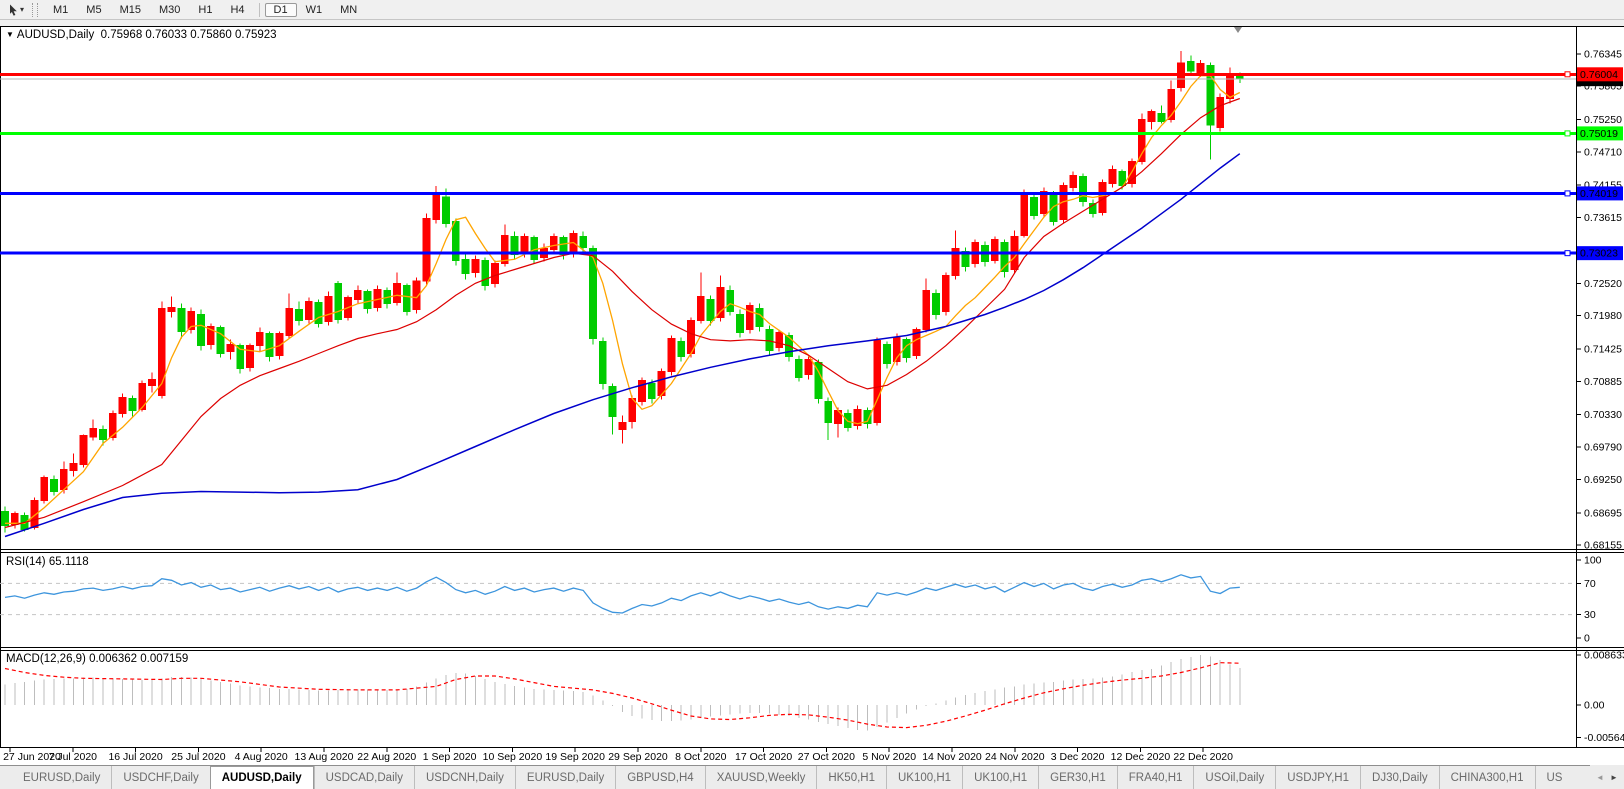 Image resolution: width=1624 pixels, height=789 pixels. I want to click on chart-tab-usdjpy-h1: USDJPY,H1, so click(1317, 777).